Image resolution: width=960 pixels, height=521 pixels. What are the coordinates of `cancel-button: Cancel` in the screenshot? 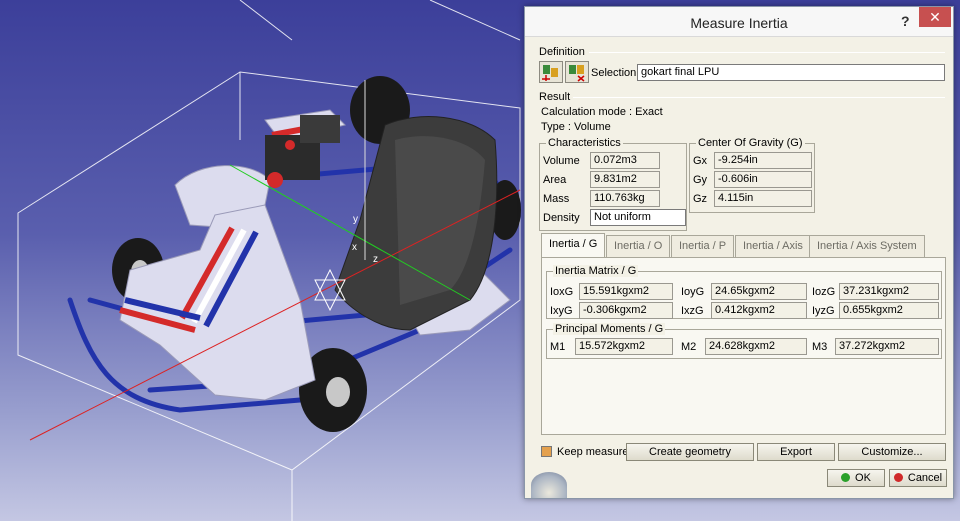 It's located at (918, 478).